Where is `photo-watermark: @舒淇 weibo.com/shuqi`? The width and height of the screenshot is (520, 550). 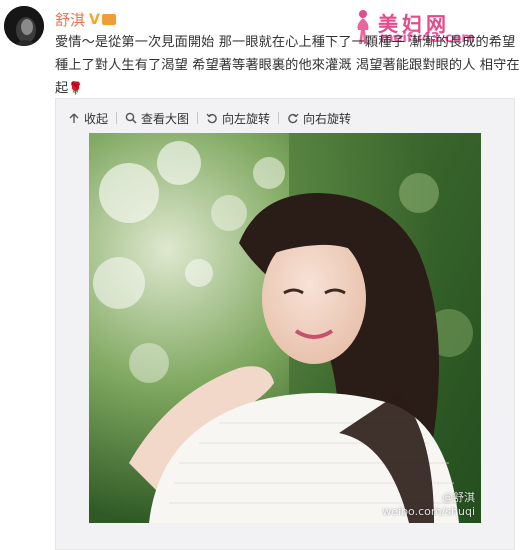
photo-watermark: @舒淇 weibo.com/shuqi is located at coordinates (428, 505).